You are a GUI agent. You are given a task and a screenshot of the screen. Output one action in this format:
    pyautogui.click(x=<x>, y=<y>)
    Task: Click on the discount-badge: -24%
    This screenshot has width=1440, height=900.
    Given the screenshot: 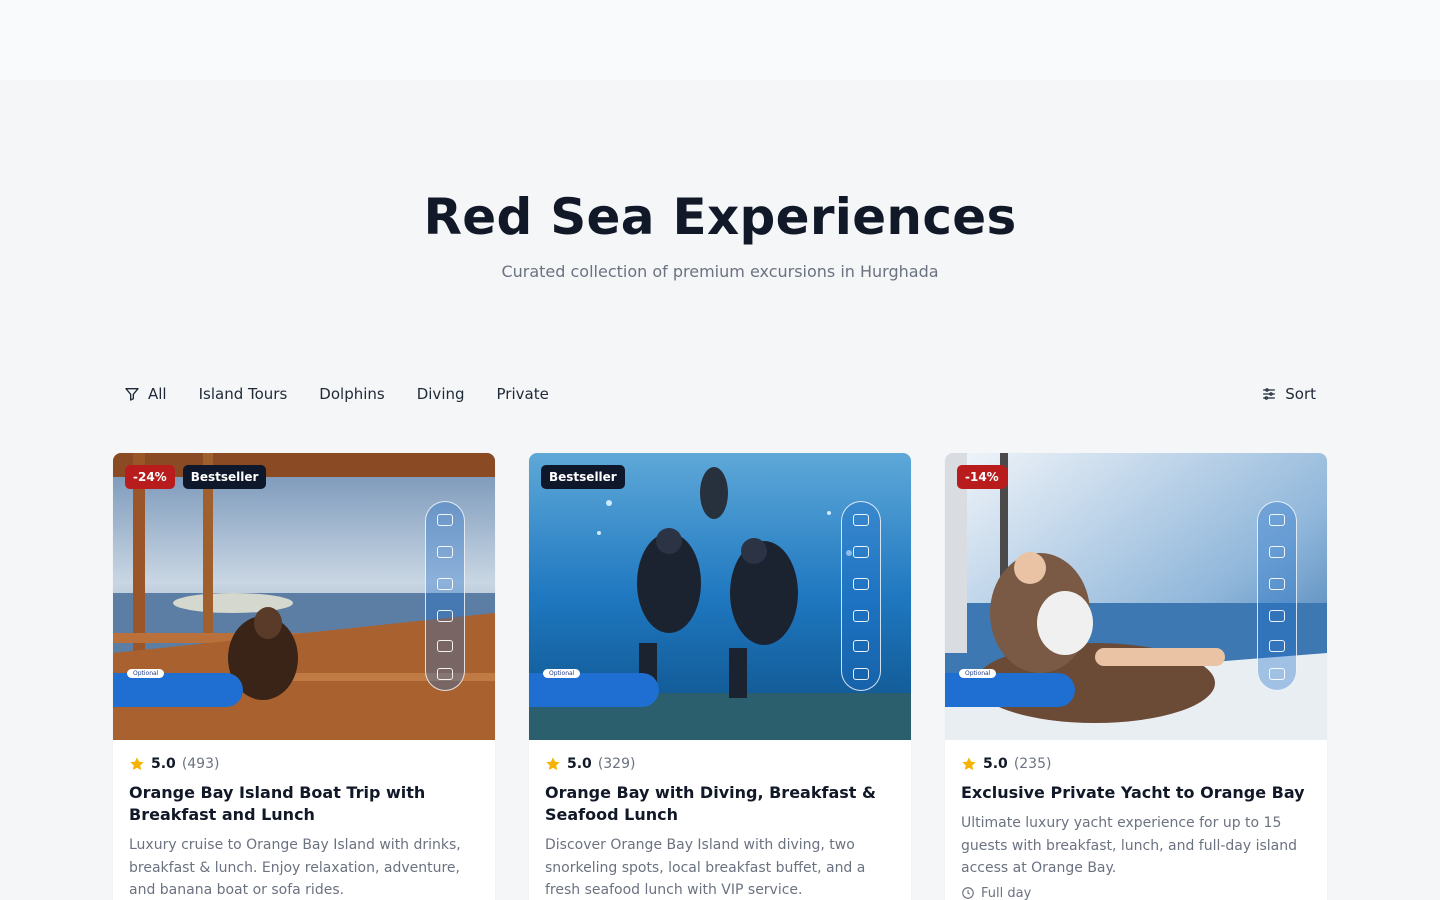 What is the action you would take?
    pyautogui.click(x=150, y=477)
    